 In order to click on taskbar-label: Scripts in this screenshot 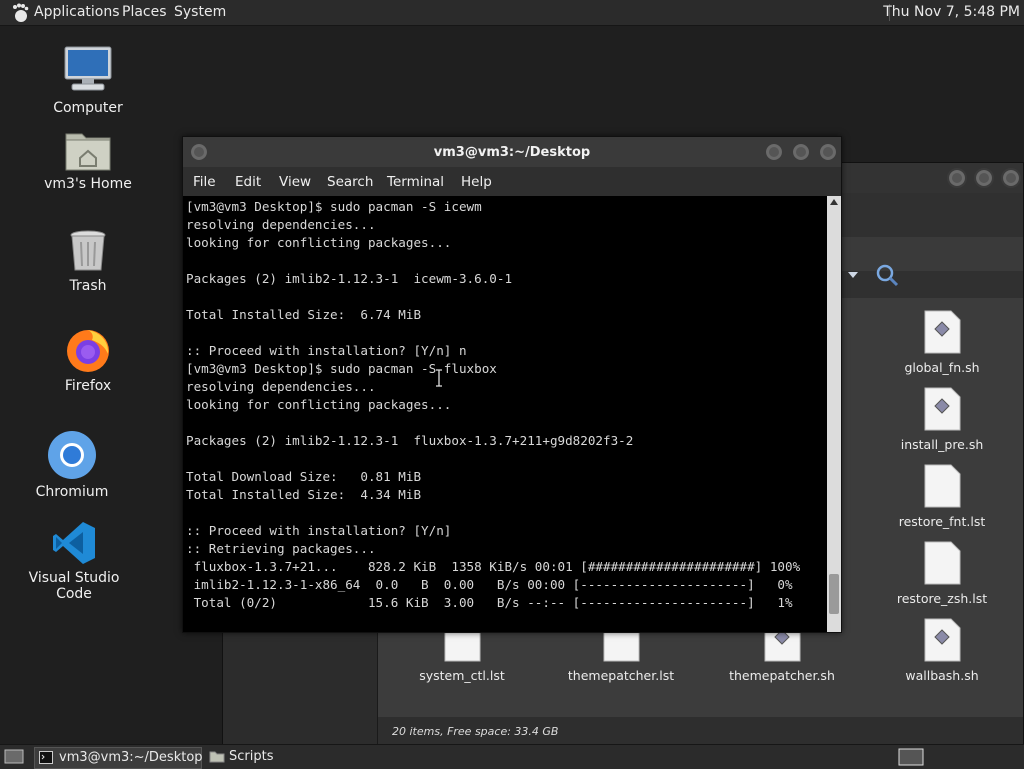, I will do `click(251, 756)`.